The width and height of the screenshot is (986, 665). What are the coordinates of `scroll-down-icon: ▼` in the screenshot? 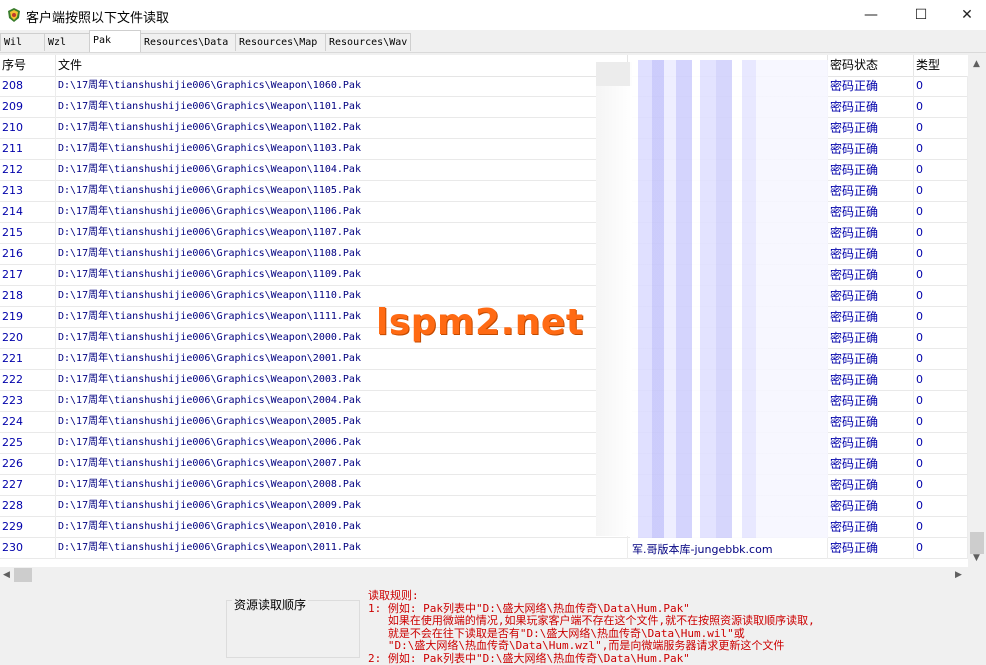 It's located at (976, 558).